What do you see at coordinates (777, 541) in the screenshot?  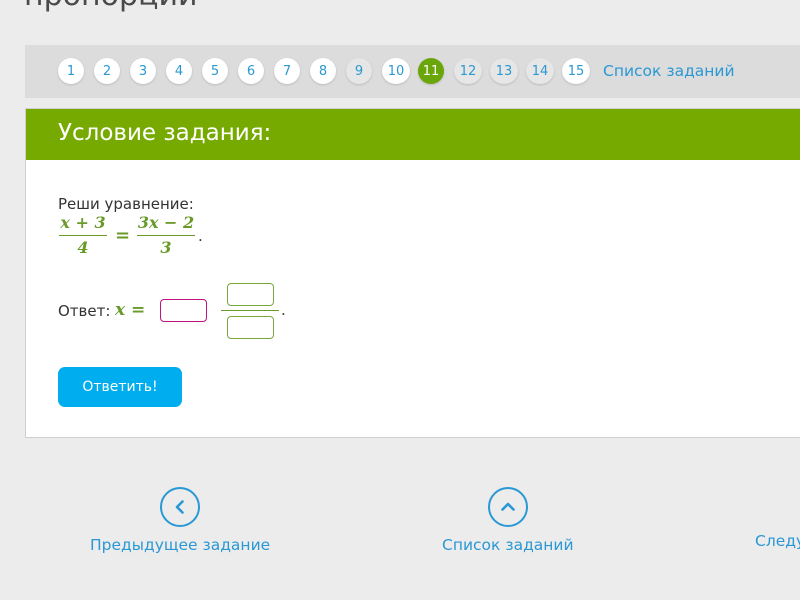 I see `next-task-label: Следу` at bounding box center [777, 541].